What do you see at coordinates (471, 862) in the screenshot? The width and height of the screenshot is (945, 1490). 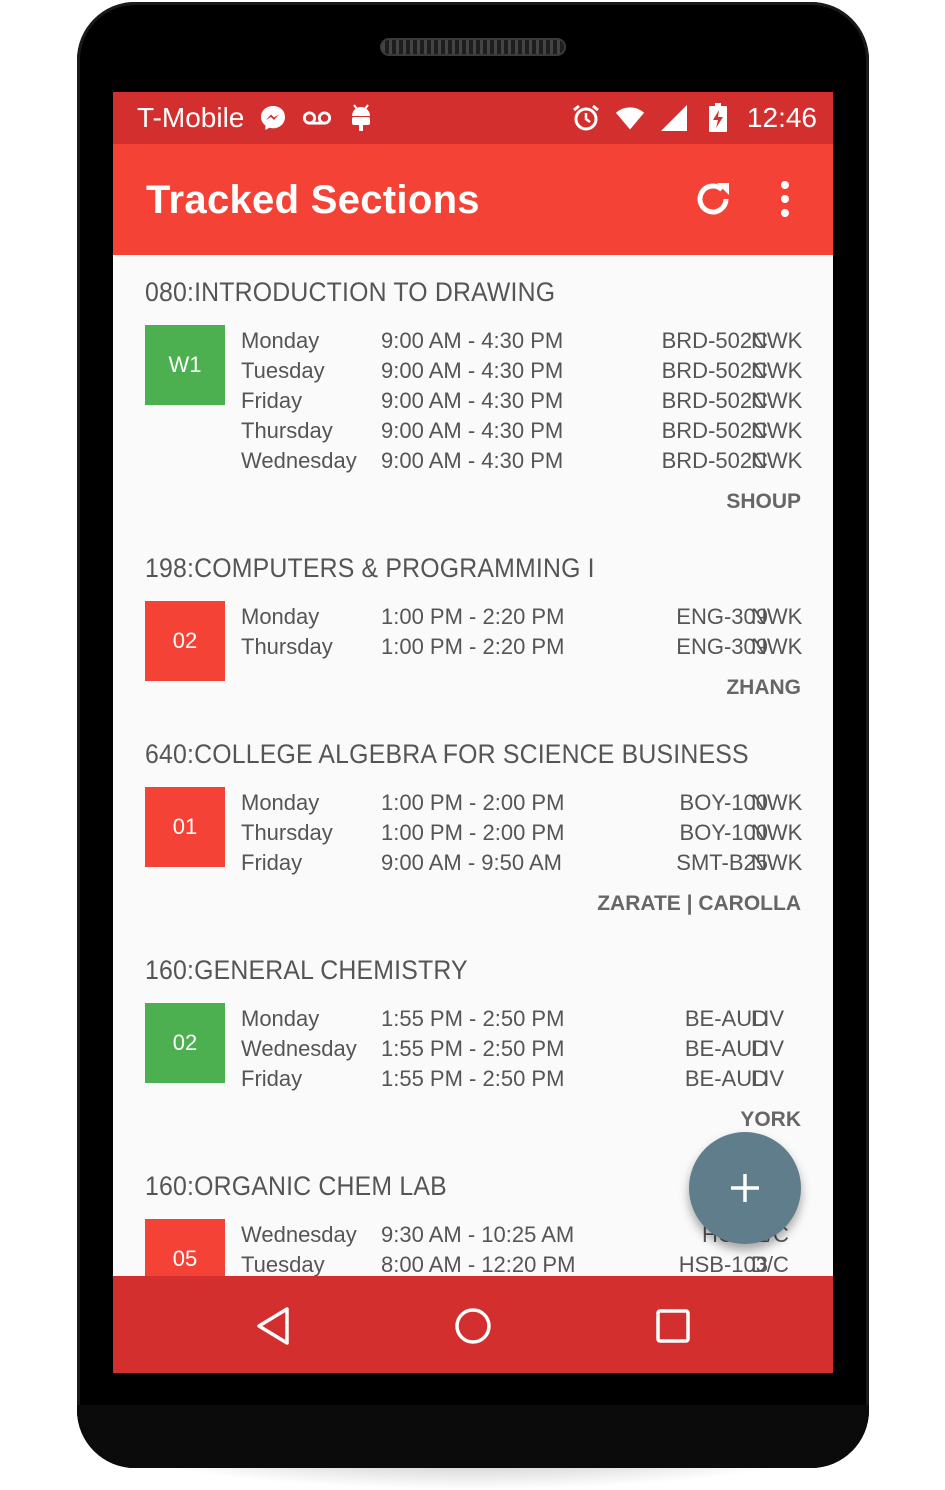 I see `meeting-time: 9:00 AM - 9:50 AM` at bounding box center [471, 862].